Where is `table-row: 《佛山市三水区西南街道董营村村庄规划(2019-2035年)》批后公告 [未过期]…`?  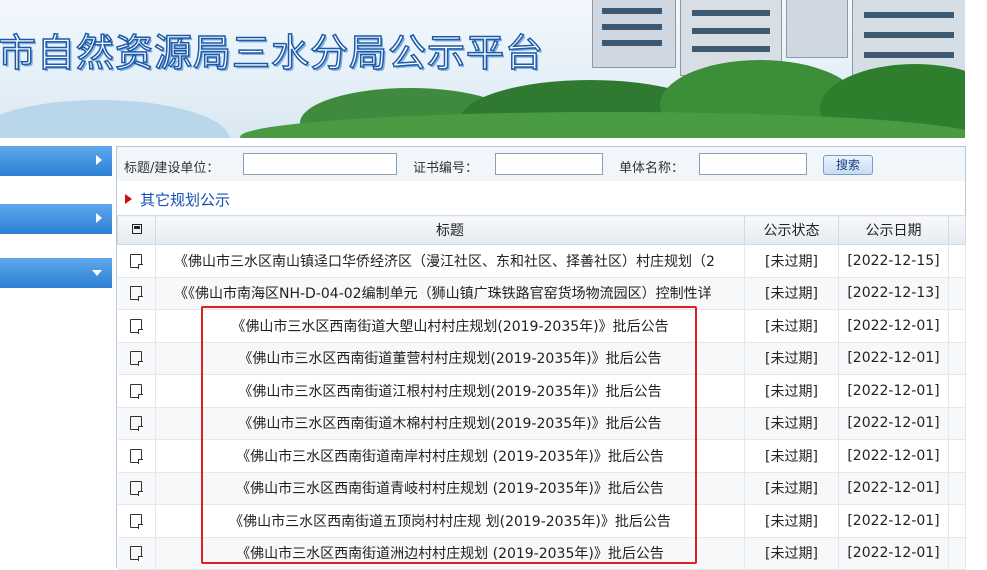
table-row: 《佛山市三水区西南街道董营村村庄规划(2019-2035年)》批后公告 [未过期]… is located at coordinates (541, 358).